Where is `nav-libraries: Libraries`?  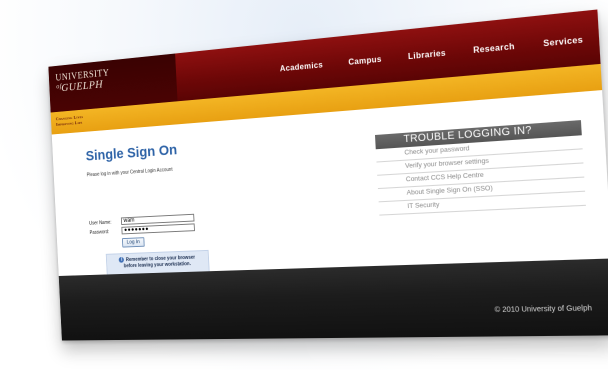
nav-libraries: Libraries is located at coordinates (427, 54).